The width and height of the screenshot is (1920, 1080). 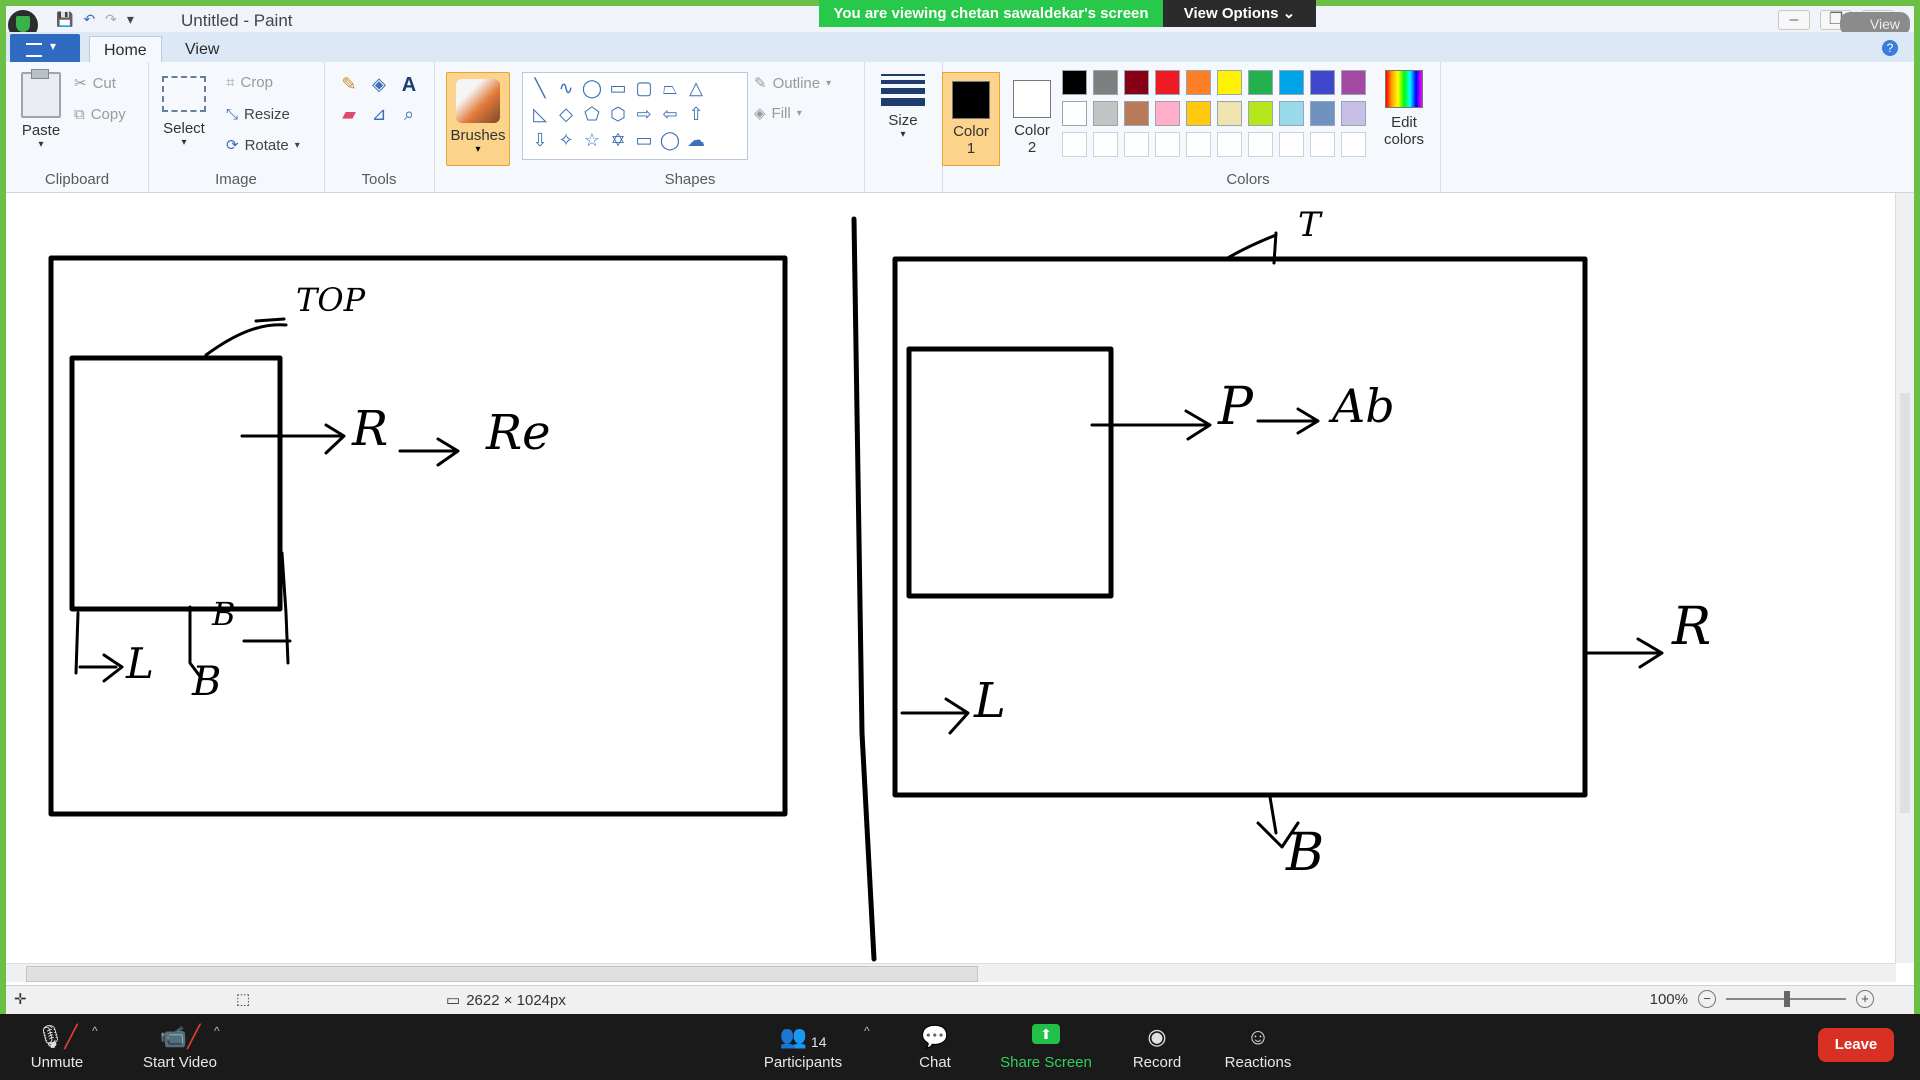 What do you see at coordinates (803, 1047) in the screenshot?
I see `participants-button: 👥 14 Participants` at bounding box center [803, 1047].